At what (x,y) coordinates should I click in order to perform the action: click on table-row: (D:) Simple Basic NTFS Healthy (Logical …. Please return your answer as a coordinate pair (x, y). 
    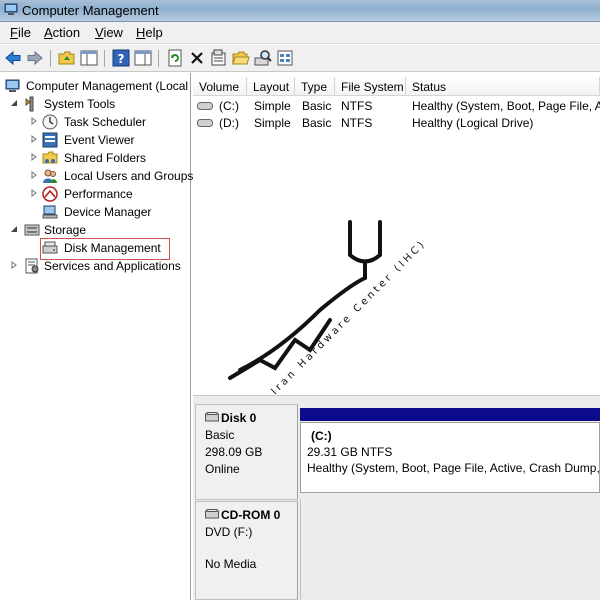
    Looking at the image, I should click on (396, 122).